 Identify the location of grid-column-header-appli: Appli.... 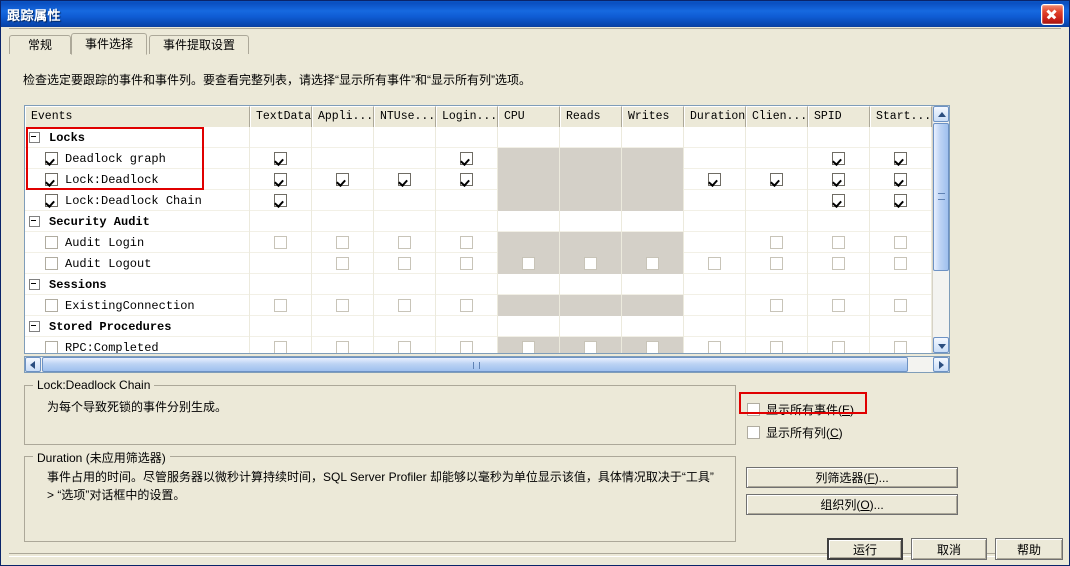
(343, 116).